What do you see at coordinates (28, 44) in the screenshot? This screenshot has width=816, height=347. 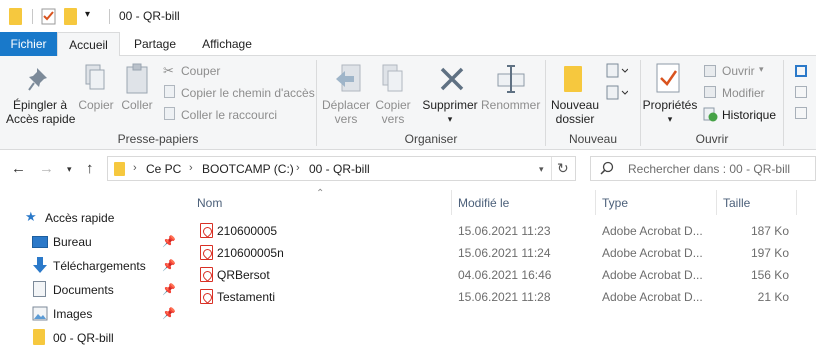 I see `tab-fichier: Fichier` at bounding box center [28, 44].